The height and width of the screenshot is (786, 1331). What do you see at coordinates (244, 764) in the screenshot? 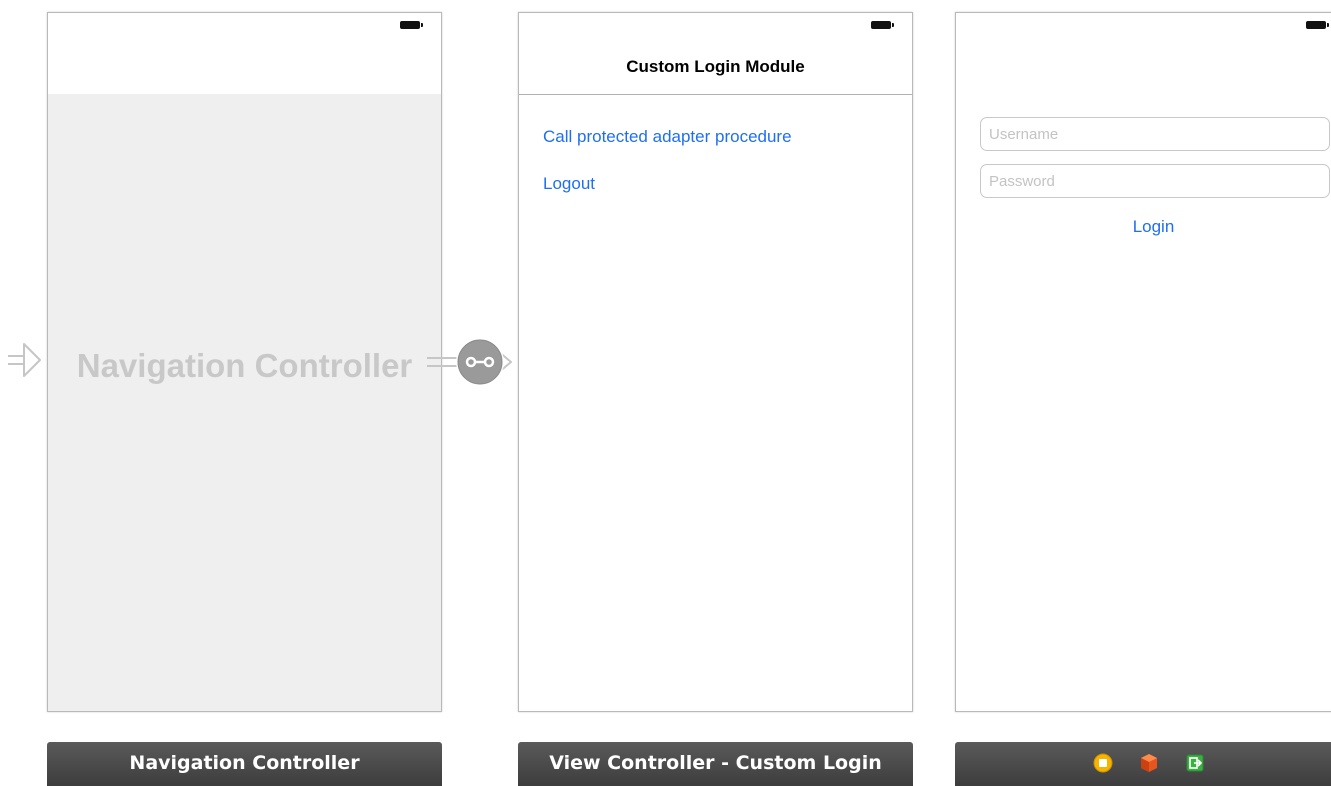
I see `scene-label-navigation-controller: Navigation Controller` at bounding box center [244, 764].